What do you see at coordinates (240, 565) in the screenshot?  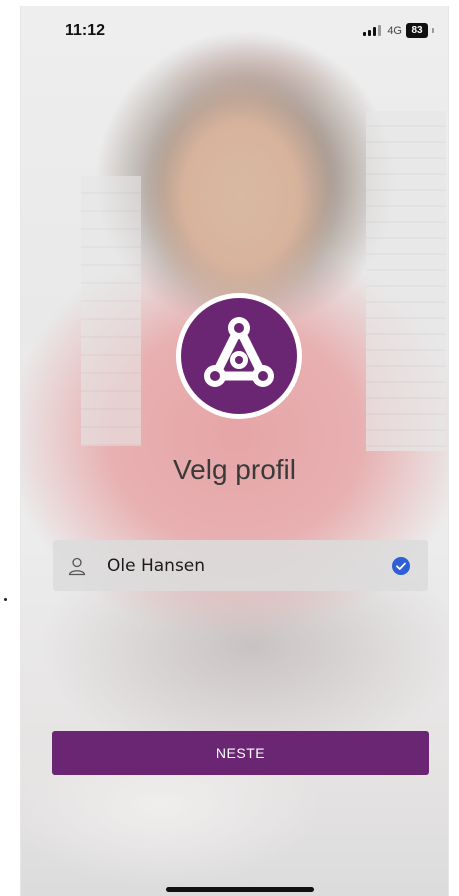 I see `profile-item-ole-hansen: Ole Hansen` at bounding box center [240, 565].